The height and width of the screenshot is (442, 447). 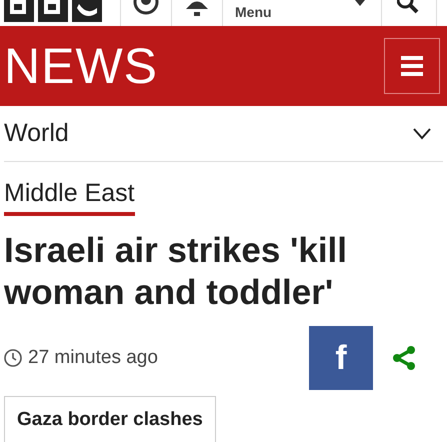 I want to click on subsection-link: Middle East, so click(x=69, y=197).